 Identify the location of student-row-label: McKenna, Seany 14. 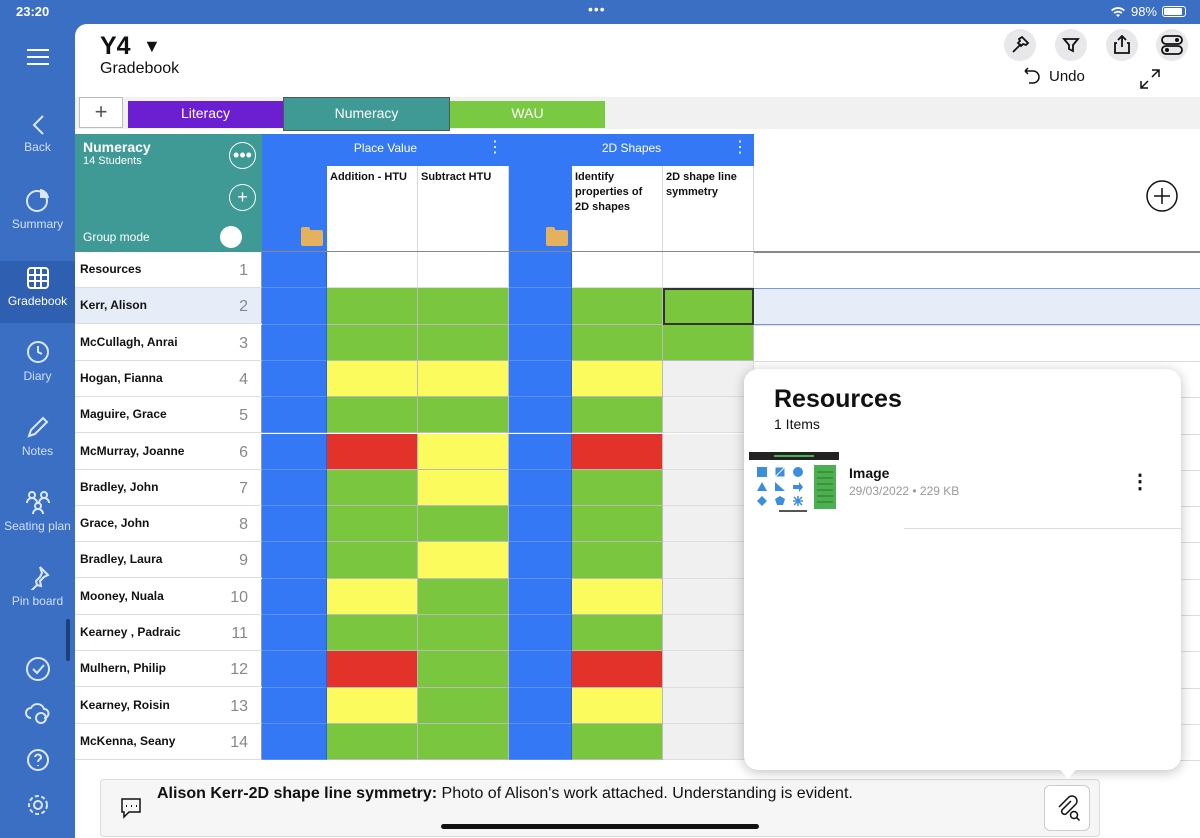
(168, 741).